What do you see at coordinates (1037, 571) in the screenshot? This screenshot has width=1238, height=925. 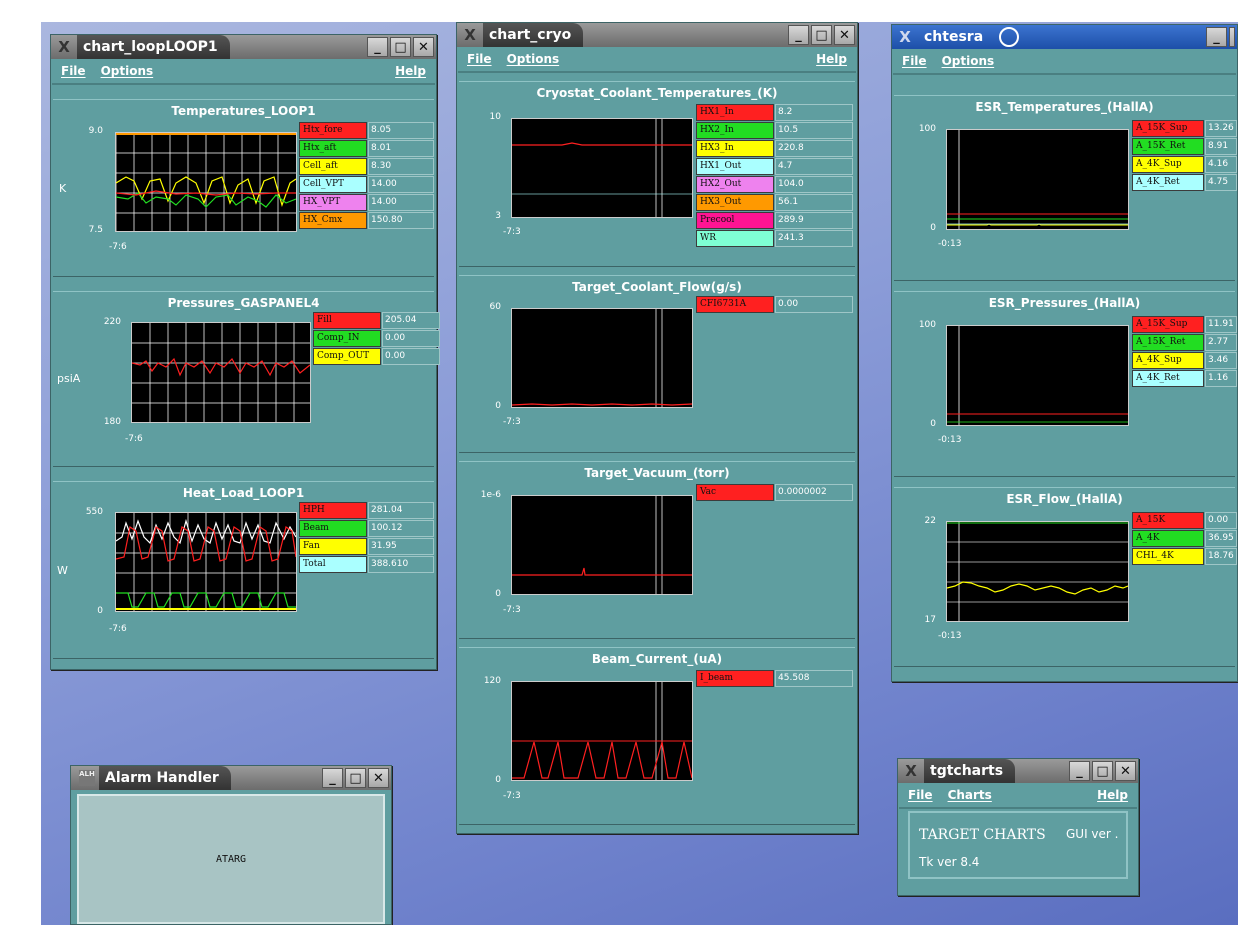 I see `plot-area` at bounding box center [1037, 571].